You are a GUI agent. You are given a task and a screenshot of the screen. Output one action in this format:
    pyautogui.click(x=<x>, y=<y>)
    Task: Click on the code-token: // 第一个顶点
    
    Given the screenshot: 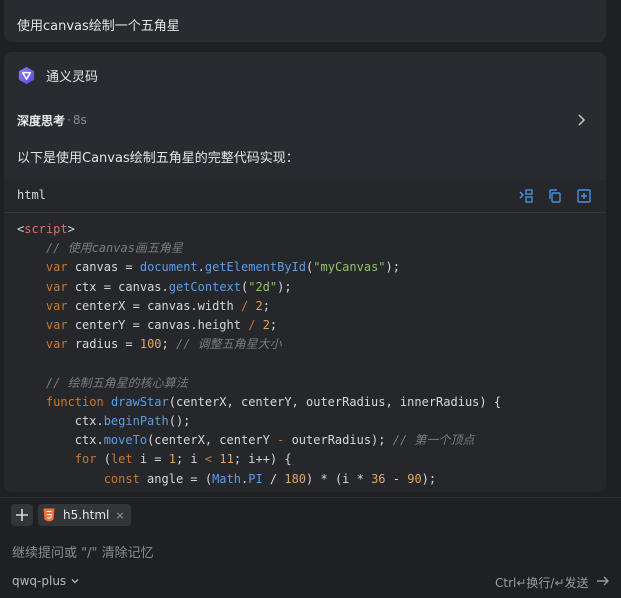 What is the action you would take?
    pyautogui.click(x=433, y=440)
    